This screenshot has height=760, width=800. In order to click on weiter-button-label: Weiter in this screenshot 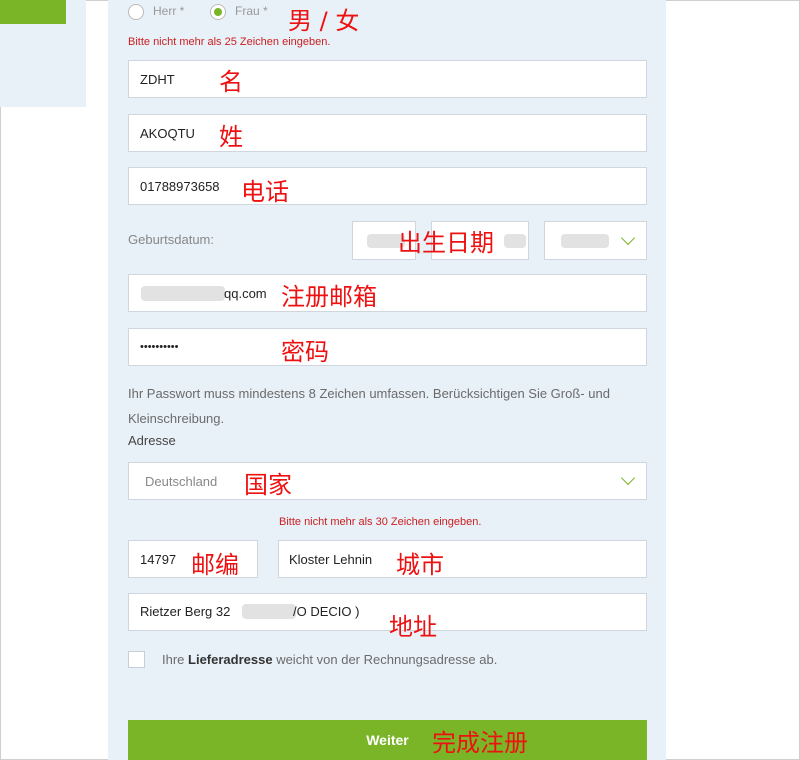, I will do `click(387, 740)`.